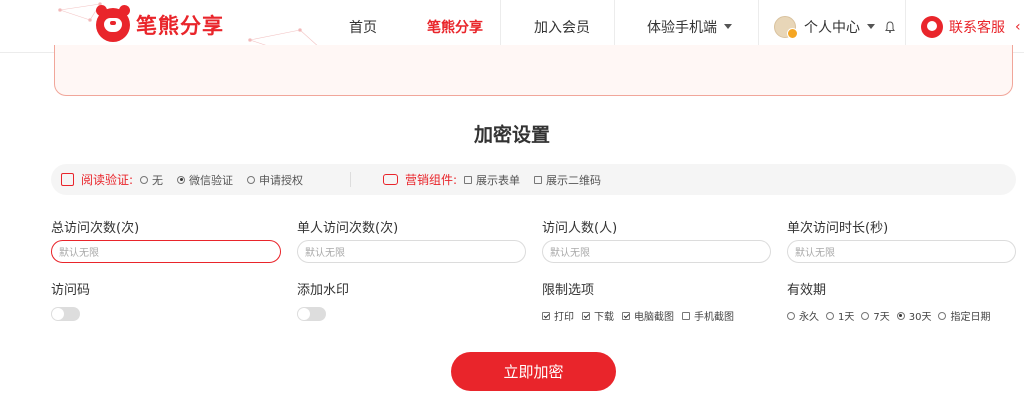  I want to click on marketing-show-form: 展示表单, so click(492, 180).